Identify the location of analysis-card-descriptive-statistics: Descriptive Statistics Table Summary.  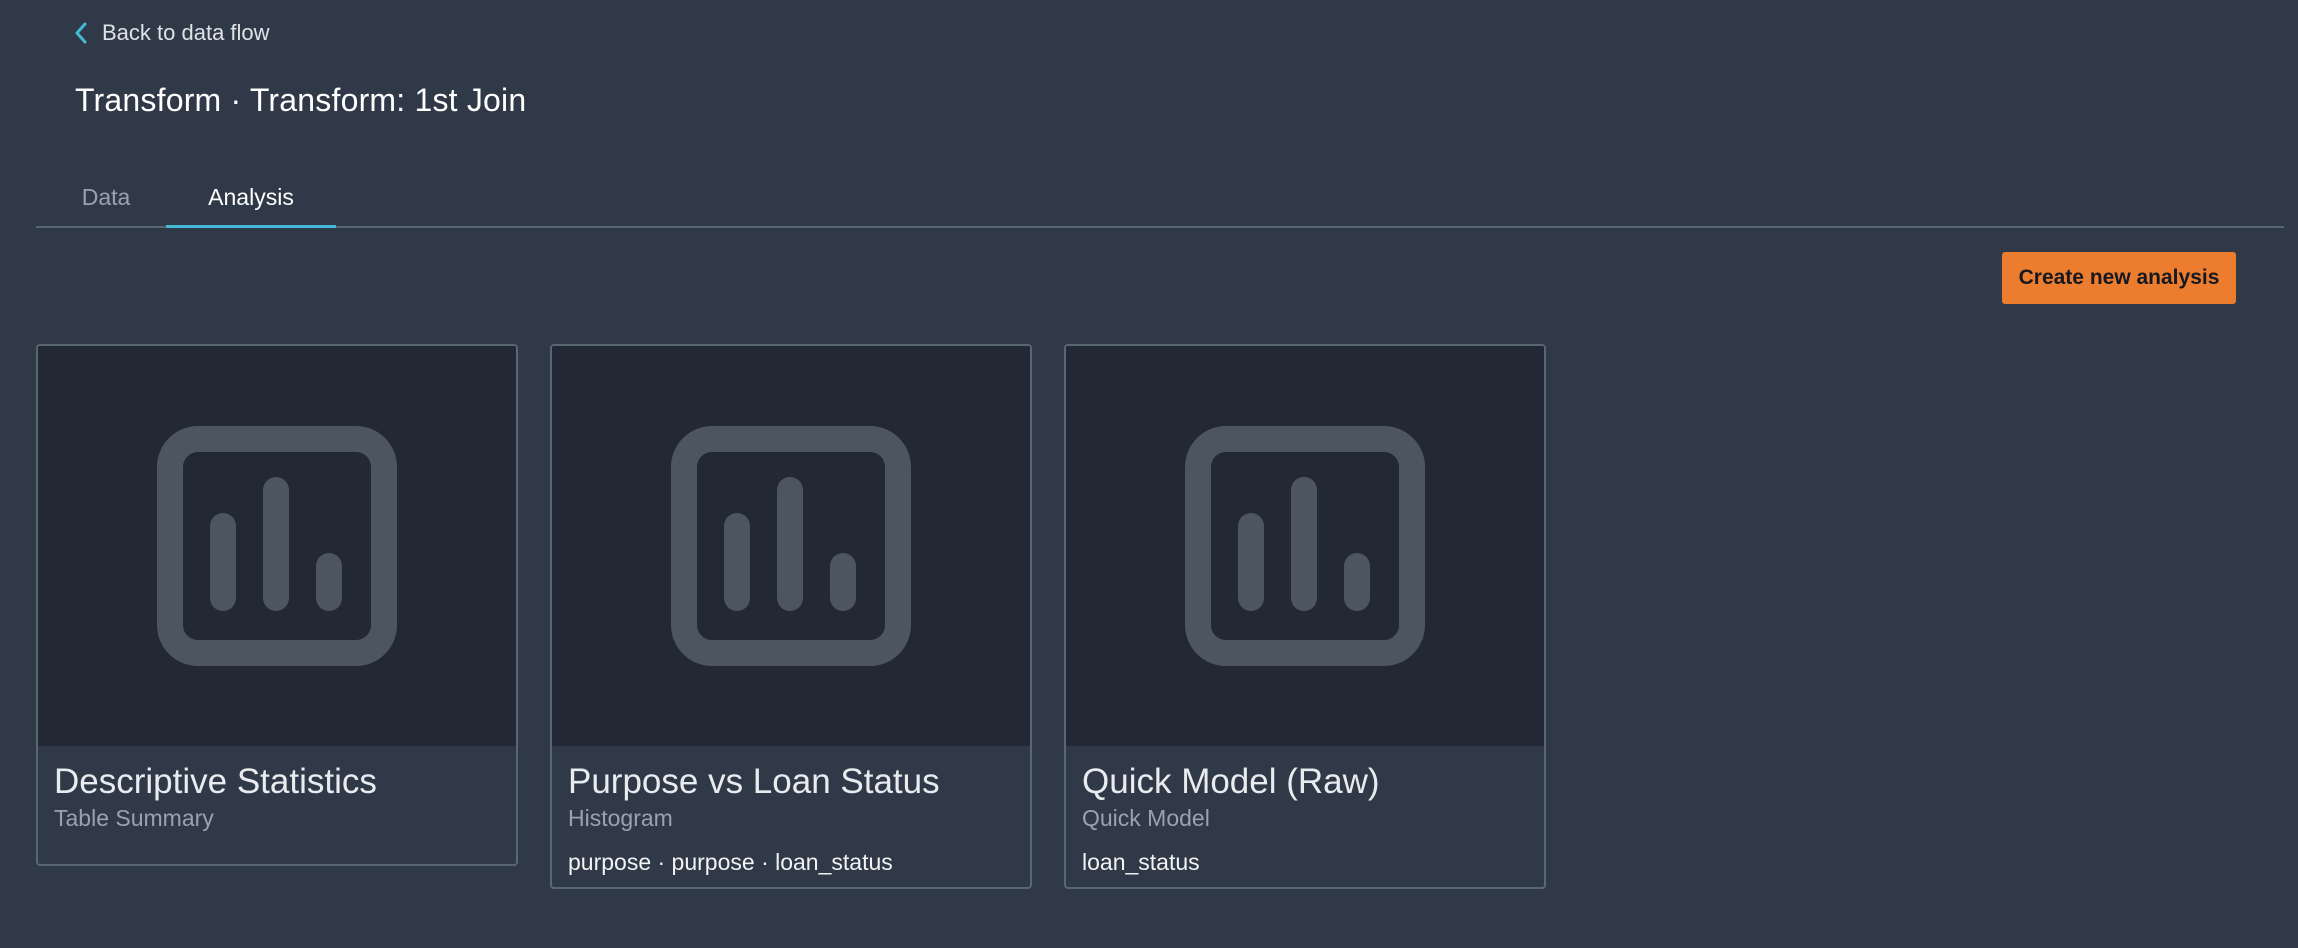
(277, 605).